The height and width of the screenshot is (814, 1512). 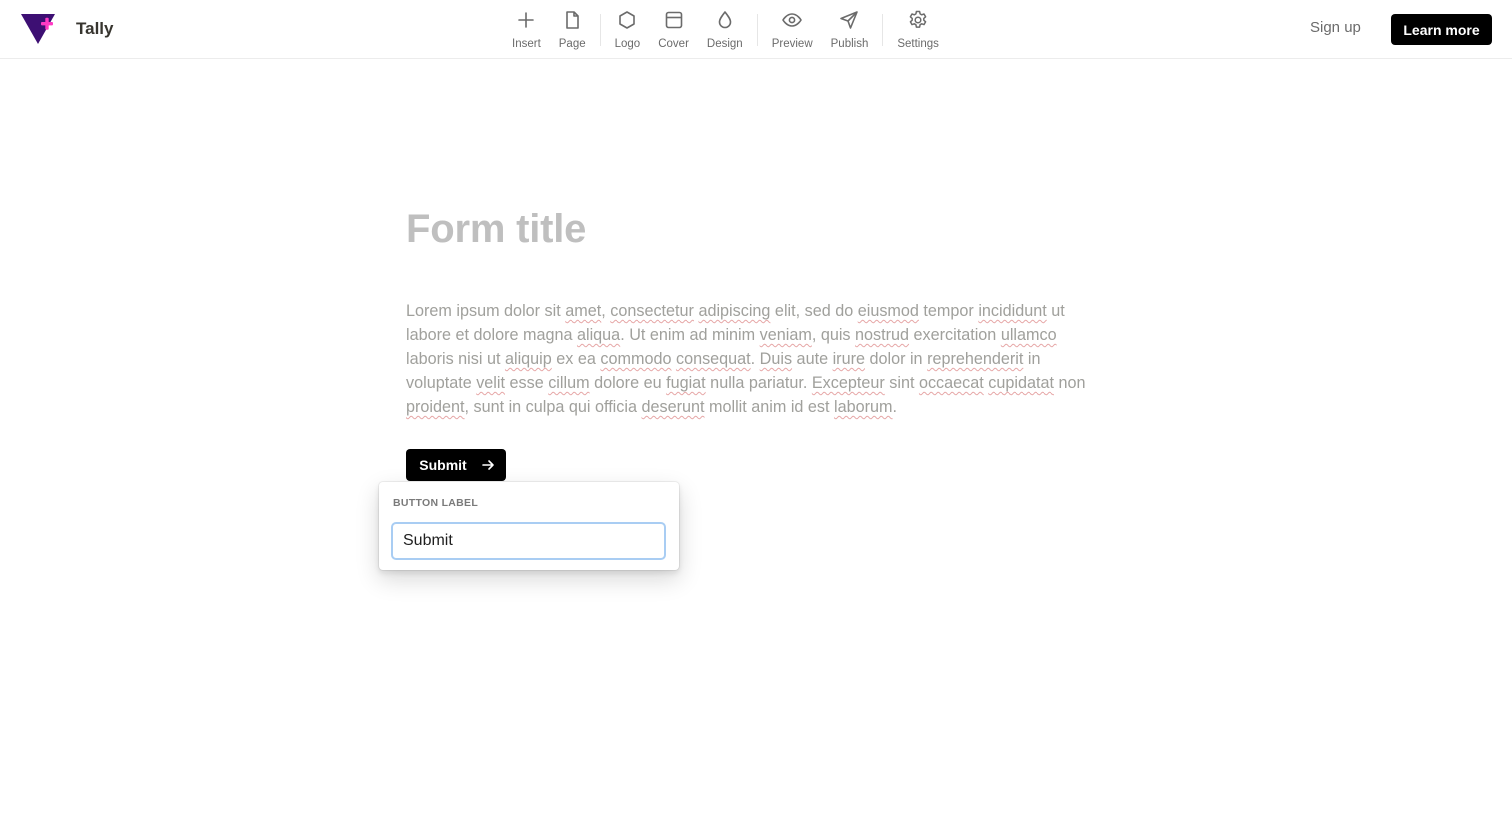 I want to click on spellcheck-word: amet, so click(x=583, y=311).